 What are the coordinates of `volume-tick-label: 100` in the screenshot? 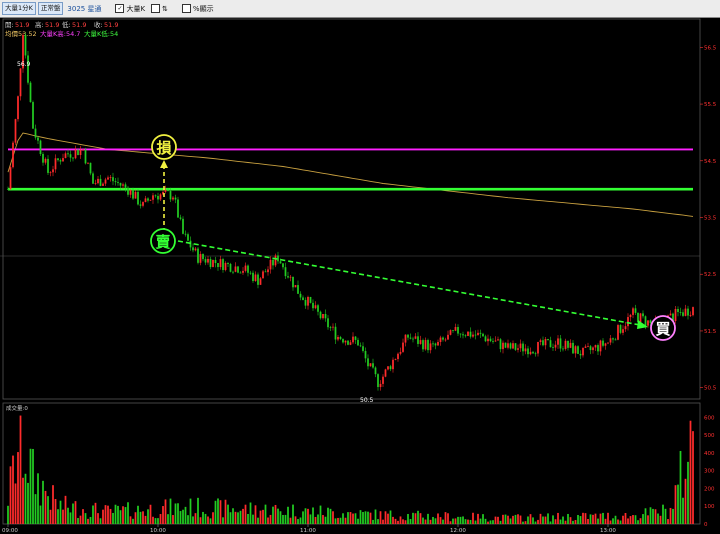 It's located at (709, 507).